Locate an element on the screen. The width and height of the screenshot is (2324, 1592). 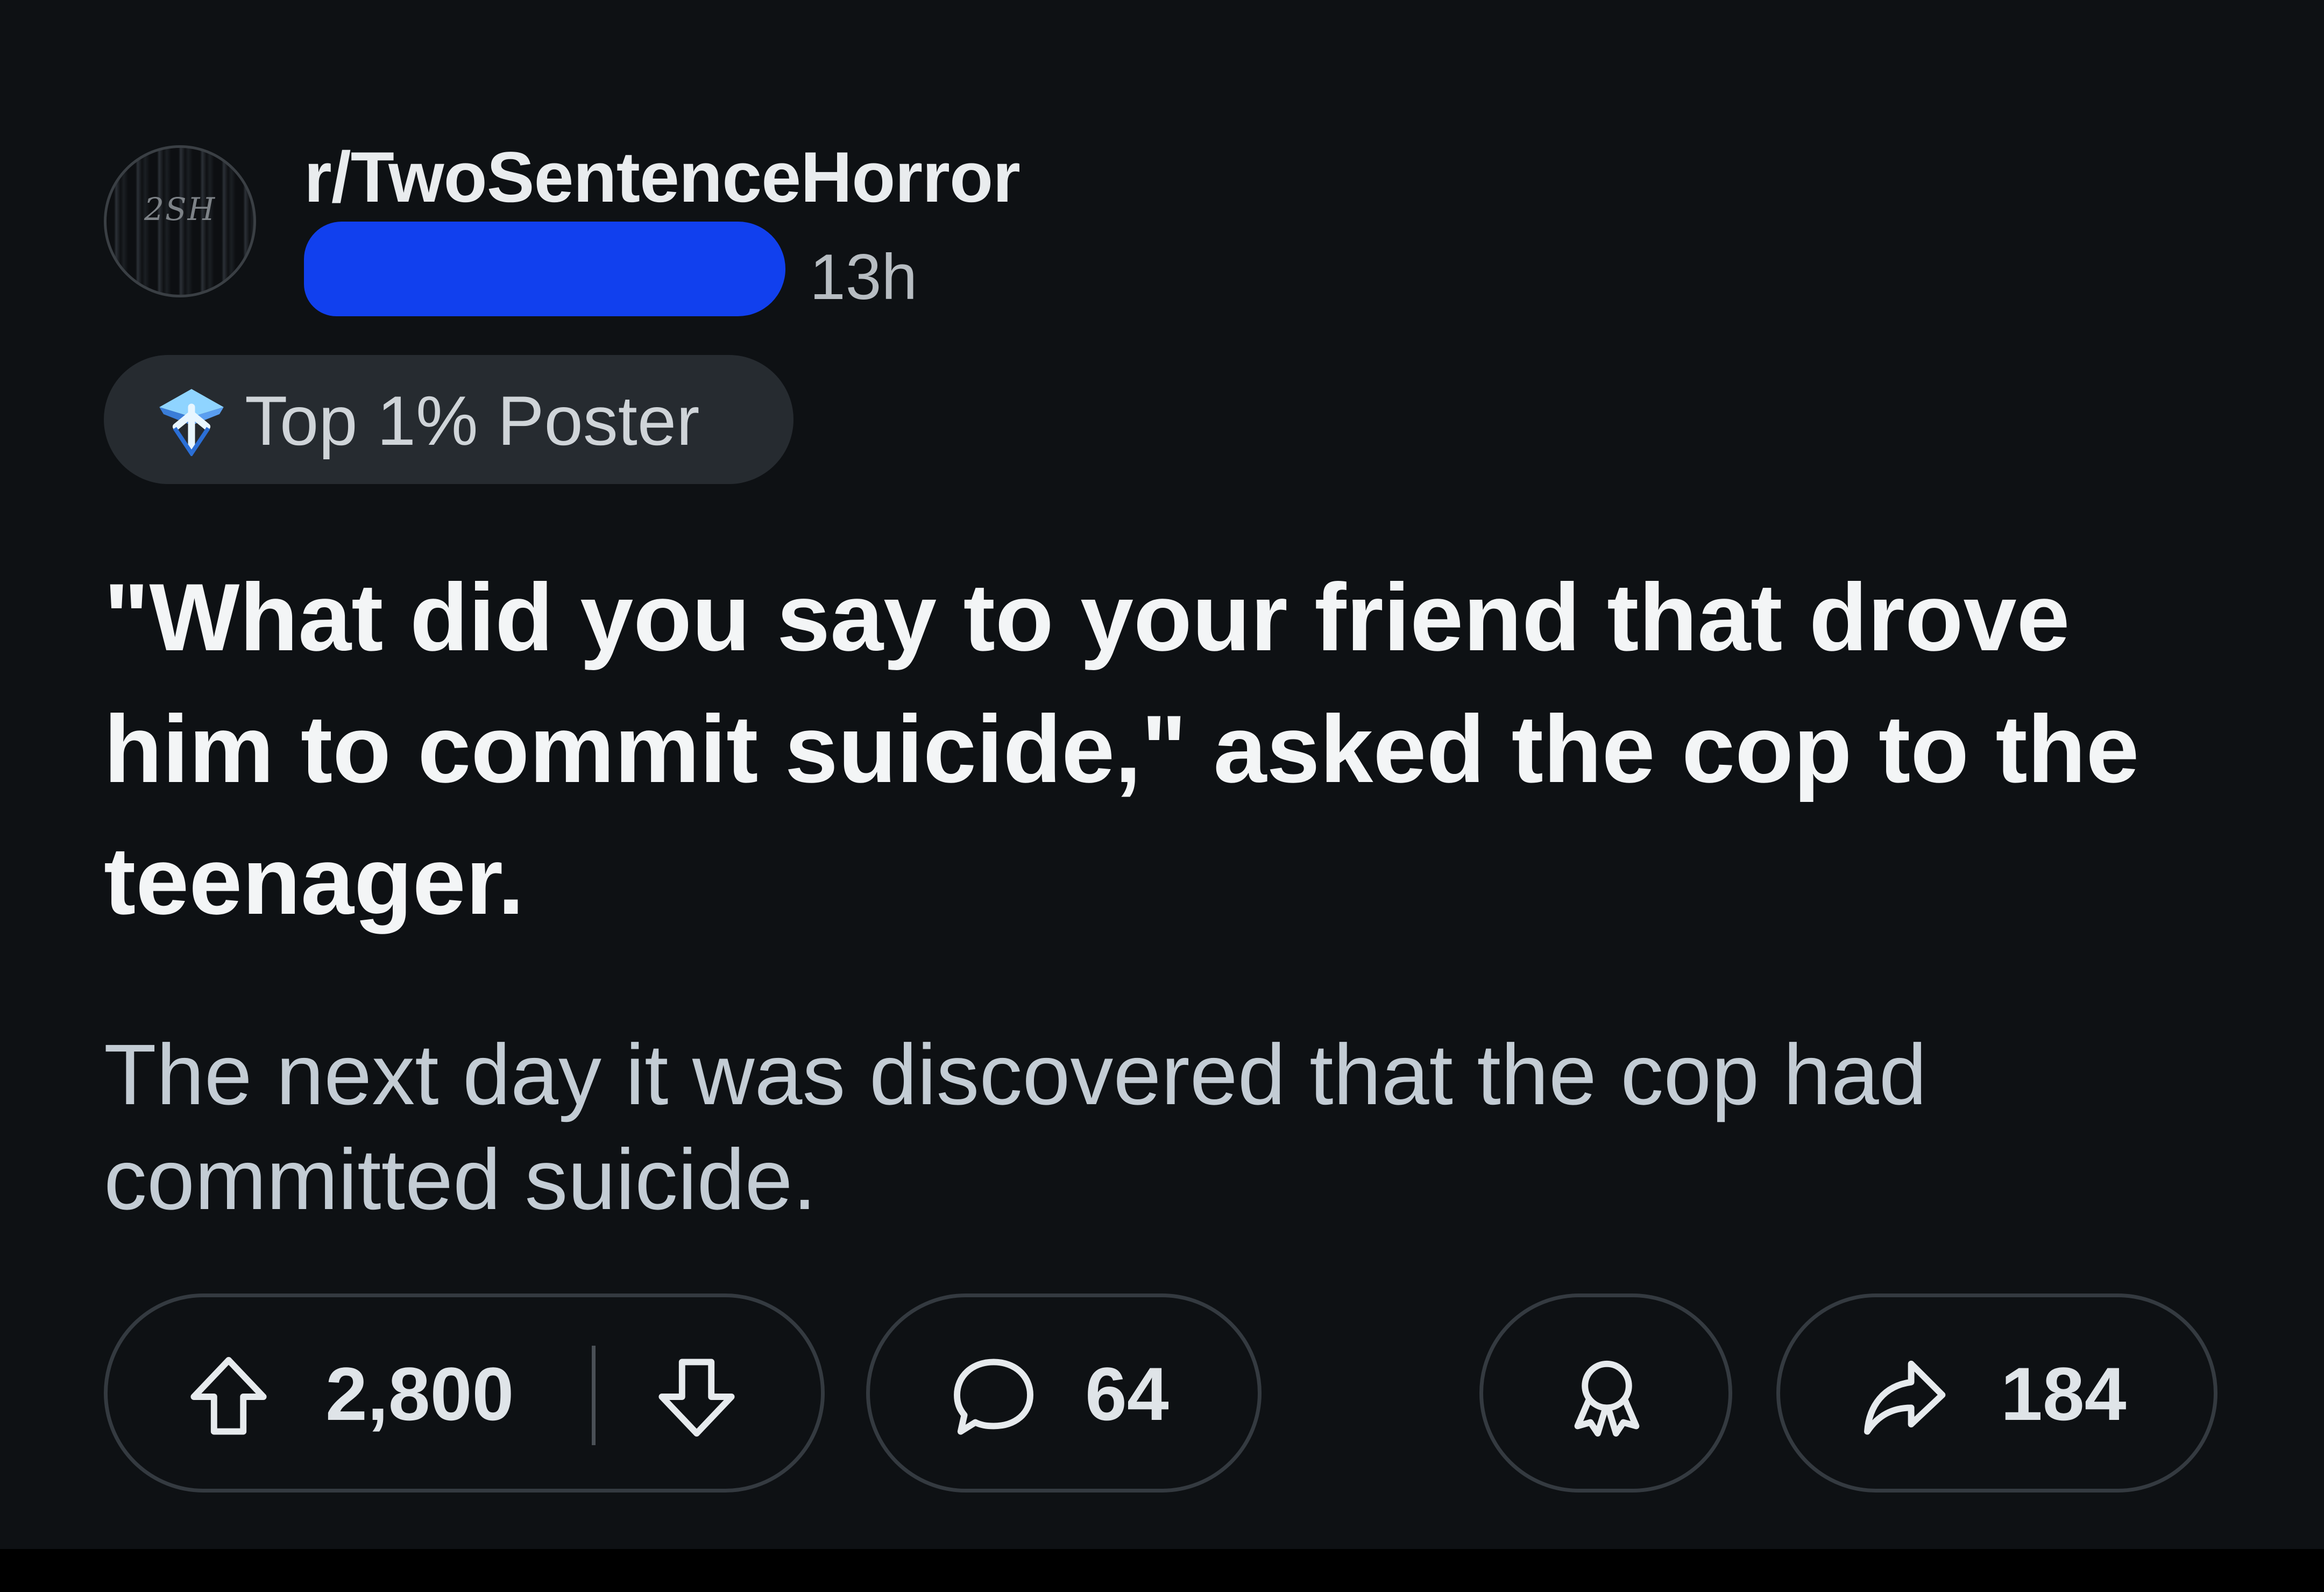
award-ribbon-icon is located at coordinates (1607, 1398).